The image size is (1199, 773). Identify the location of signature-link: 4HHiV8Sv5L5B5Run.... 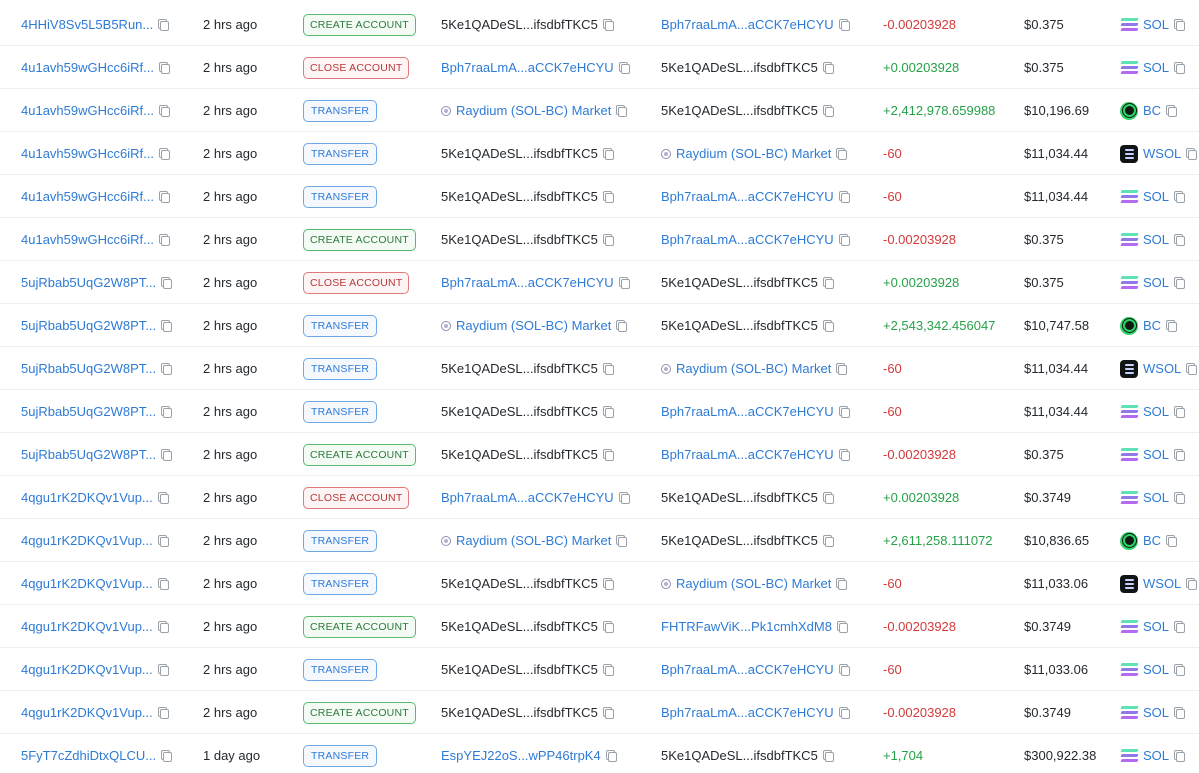
(87, 24).